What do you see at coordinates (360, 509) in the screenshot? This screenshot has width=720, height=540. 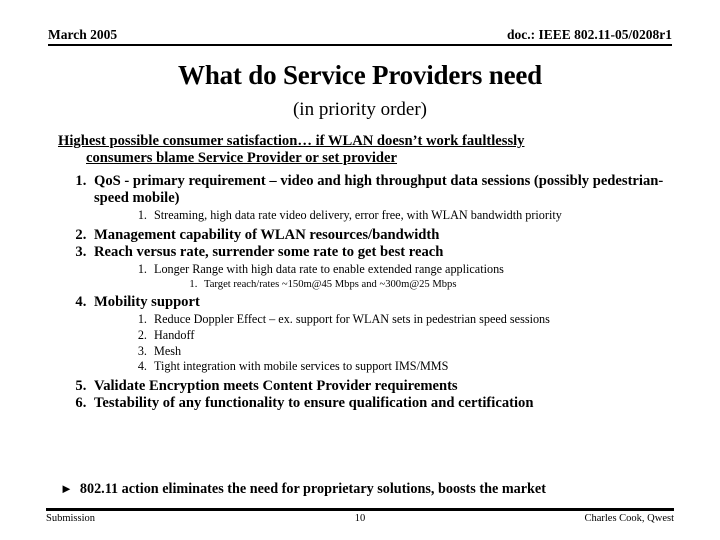 I see `footer-divider` at bounding box center [360, 509].